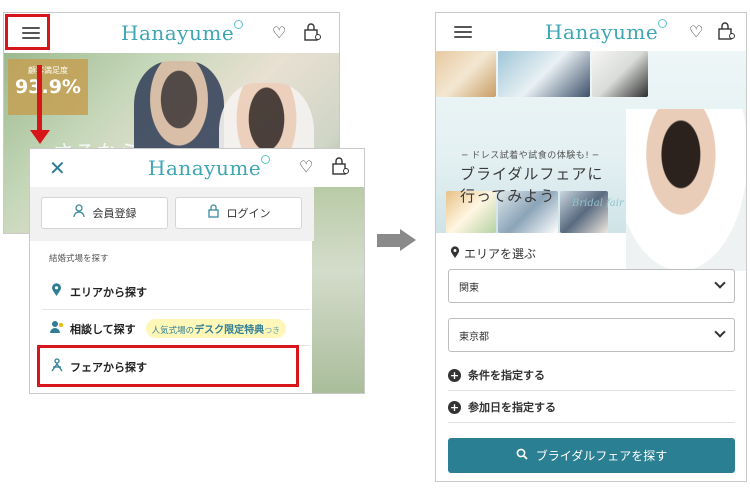 This screenshot has width=750, height=490. Describe the element at coordinates (544, 74) in the screenshot. I see `couple-photo` at that location.